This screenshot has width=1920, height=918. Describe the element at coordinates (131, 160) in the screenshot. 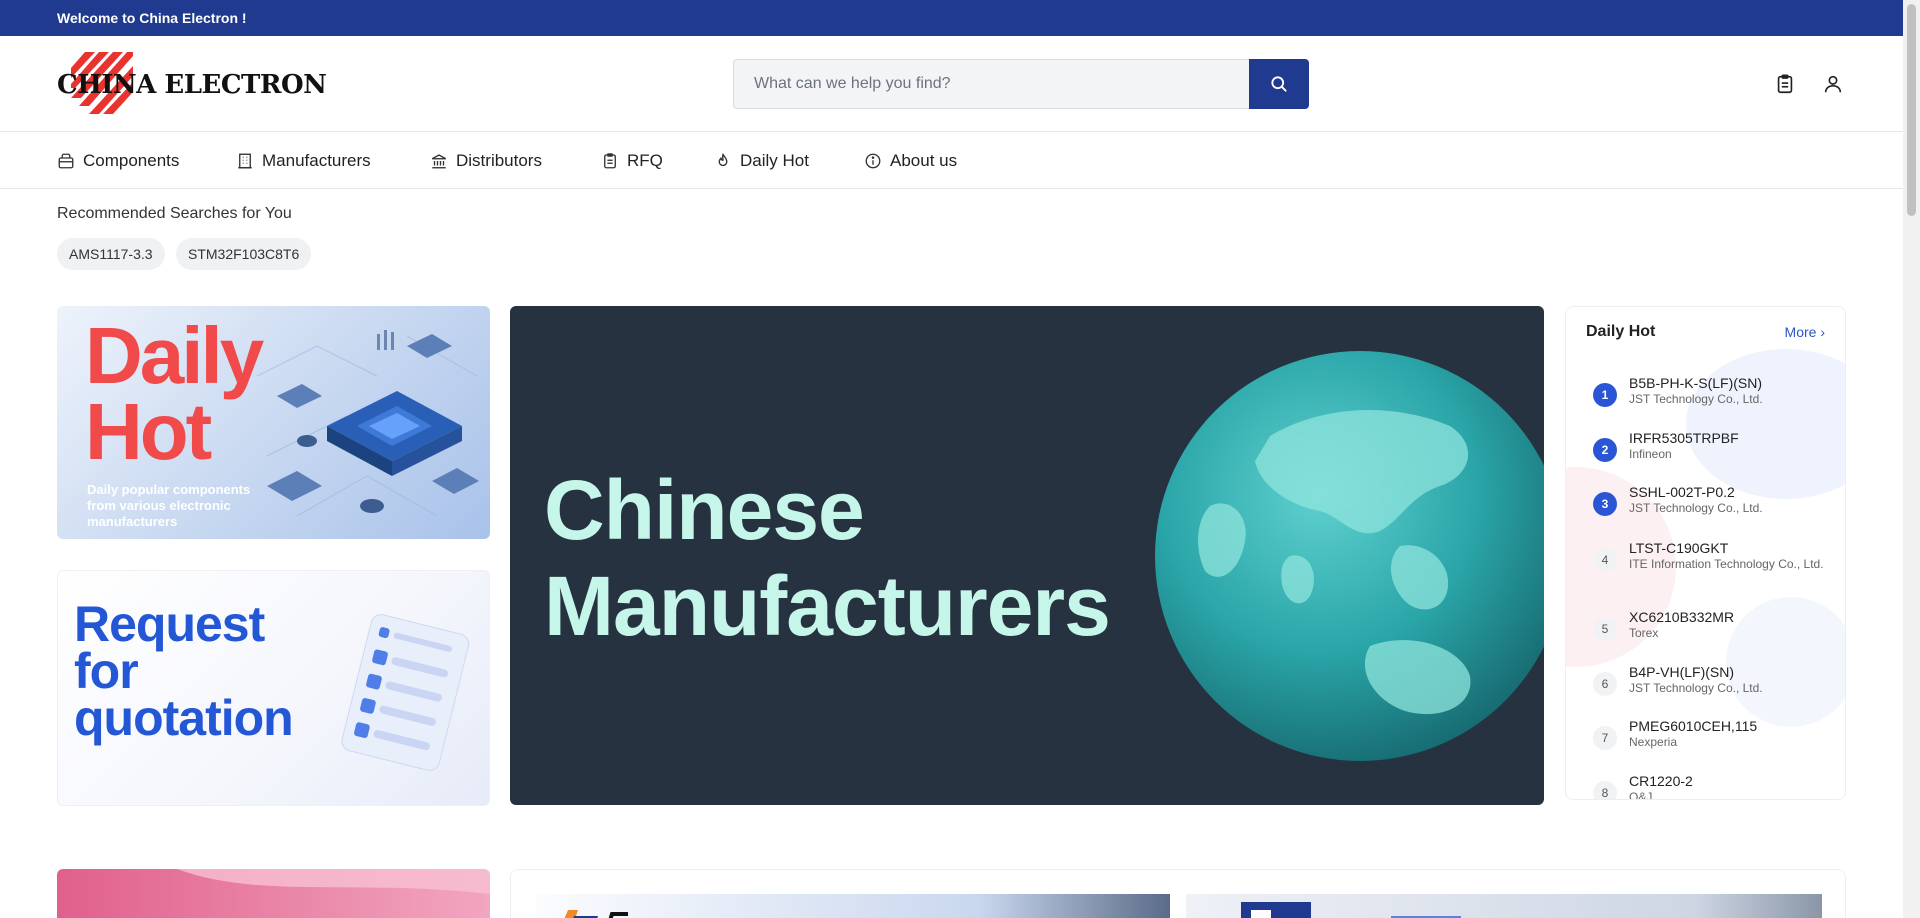

I see `nav-components-label: Components` at that location.